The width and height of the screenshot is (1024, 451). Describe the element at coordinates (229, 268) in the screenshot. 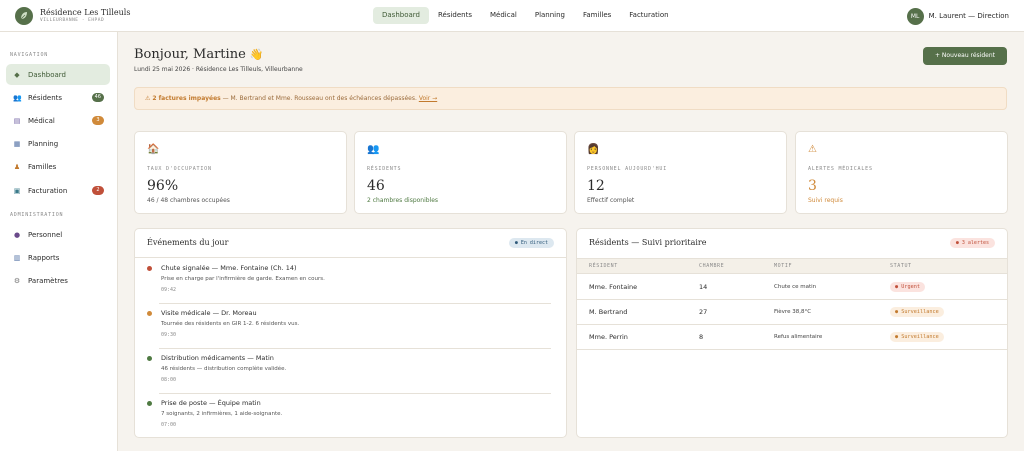

I see `event-title: Chute signalée — Mme. Fontaine (Ch. 14)` at that location.